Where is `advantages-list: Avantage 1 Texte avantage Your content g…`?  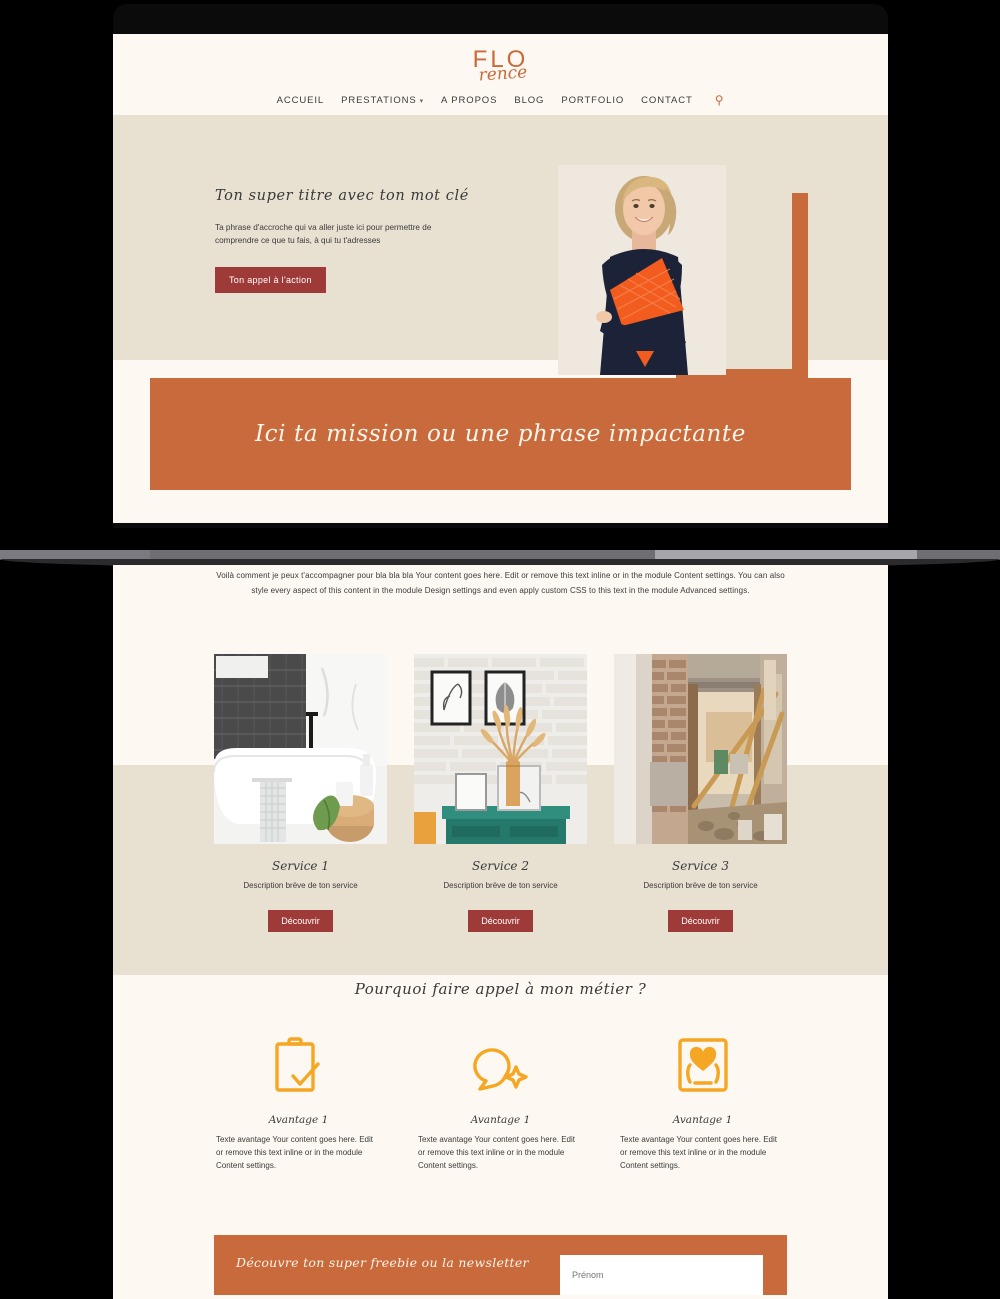 advantages-list: Avantage 1 Texte avantage Your content g… is located at coordinates (500, 1103).